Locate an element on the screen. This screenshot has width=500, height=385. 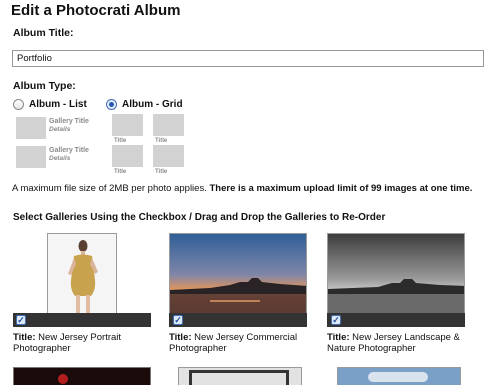
album-title-label: Album Title: is located at coordinates (43, 33).